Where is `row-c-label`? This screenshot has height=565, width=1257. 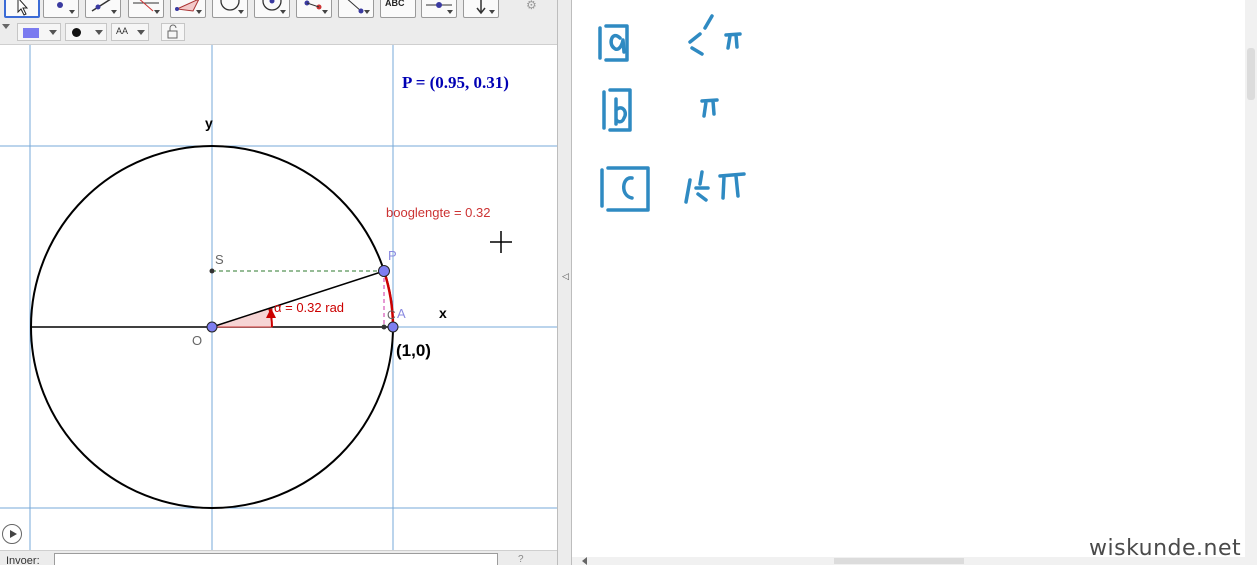
row-c-label is located at coordinates (625, 189).